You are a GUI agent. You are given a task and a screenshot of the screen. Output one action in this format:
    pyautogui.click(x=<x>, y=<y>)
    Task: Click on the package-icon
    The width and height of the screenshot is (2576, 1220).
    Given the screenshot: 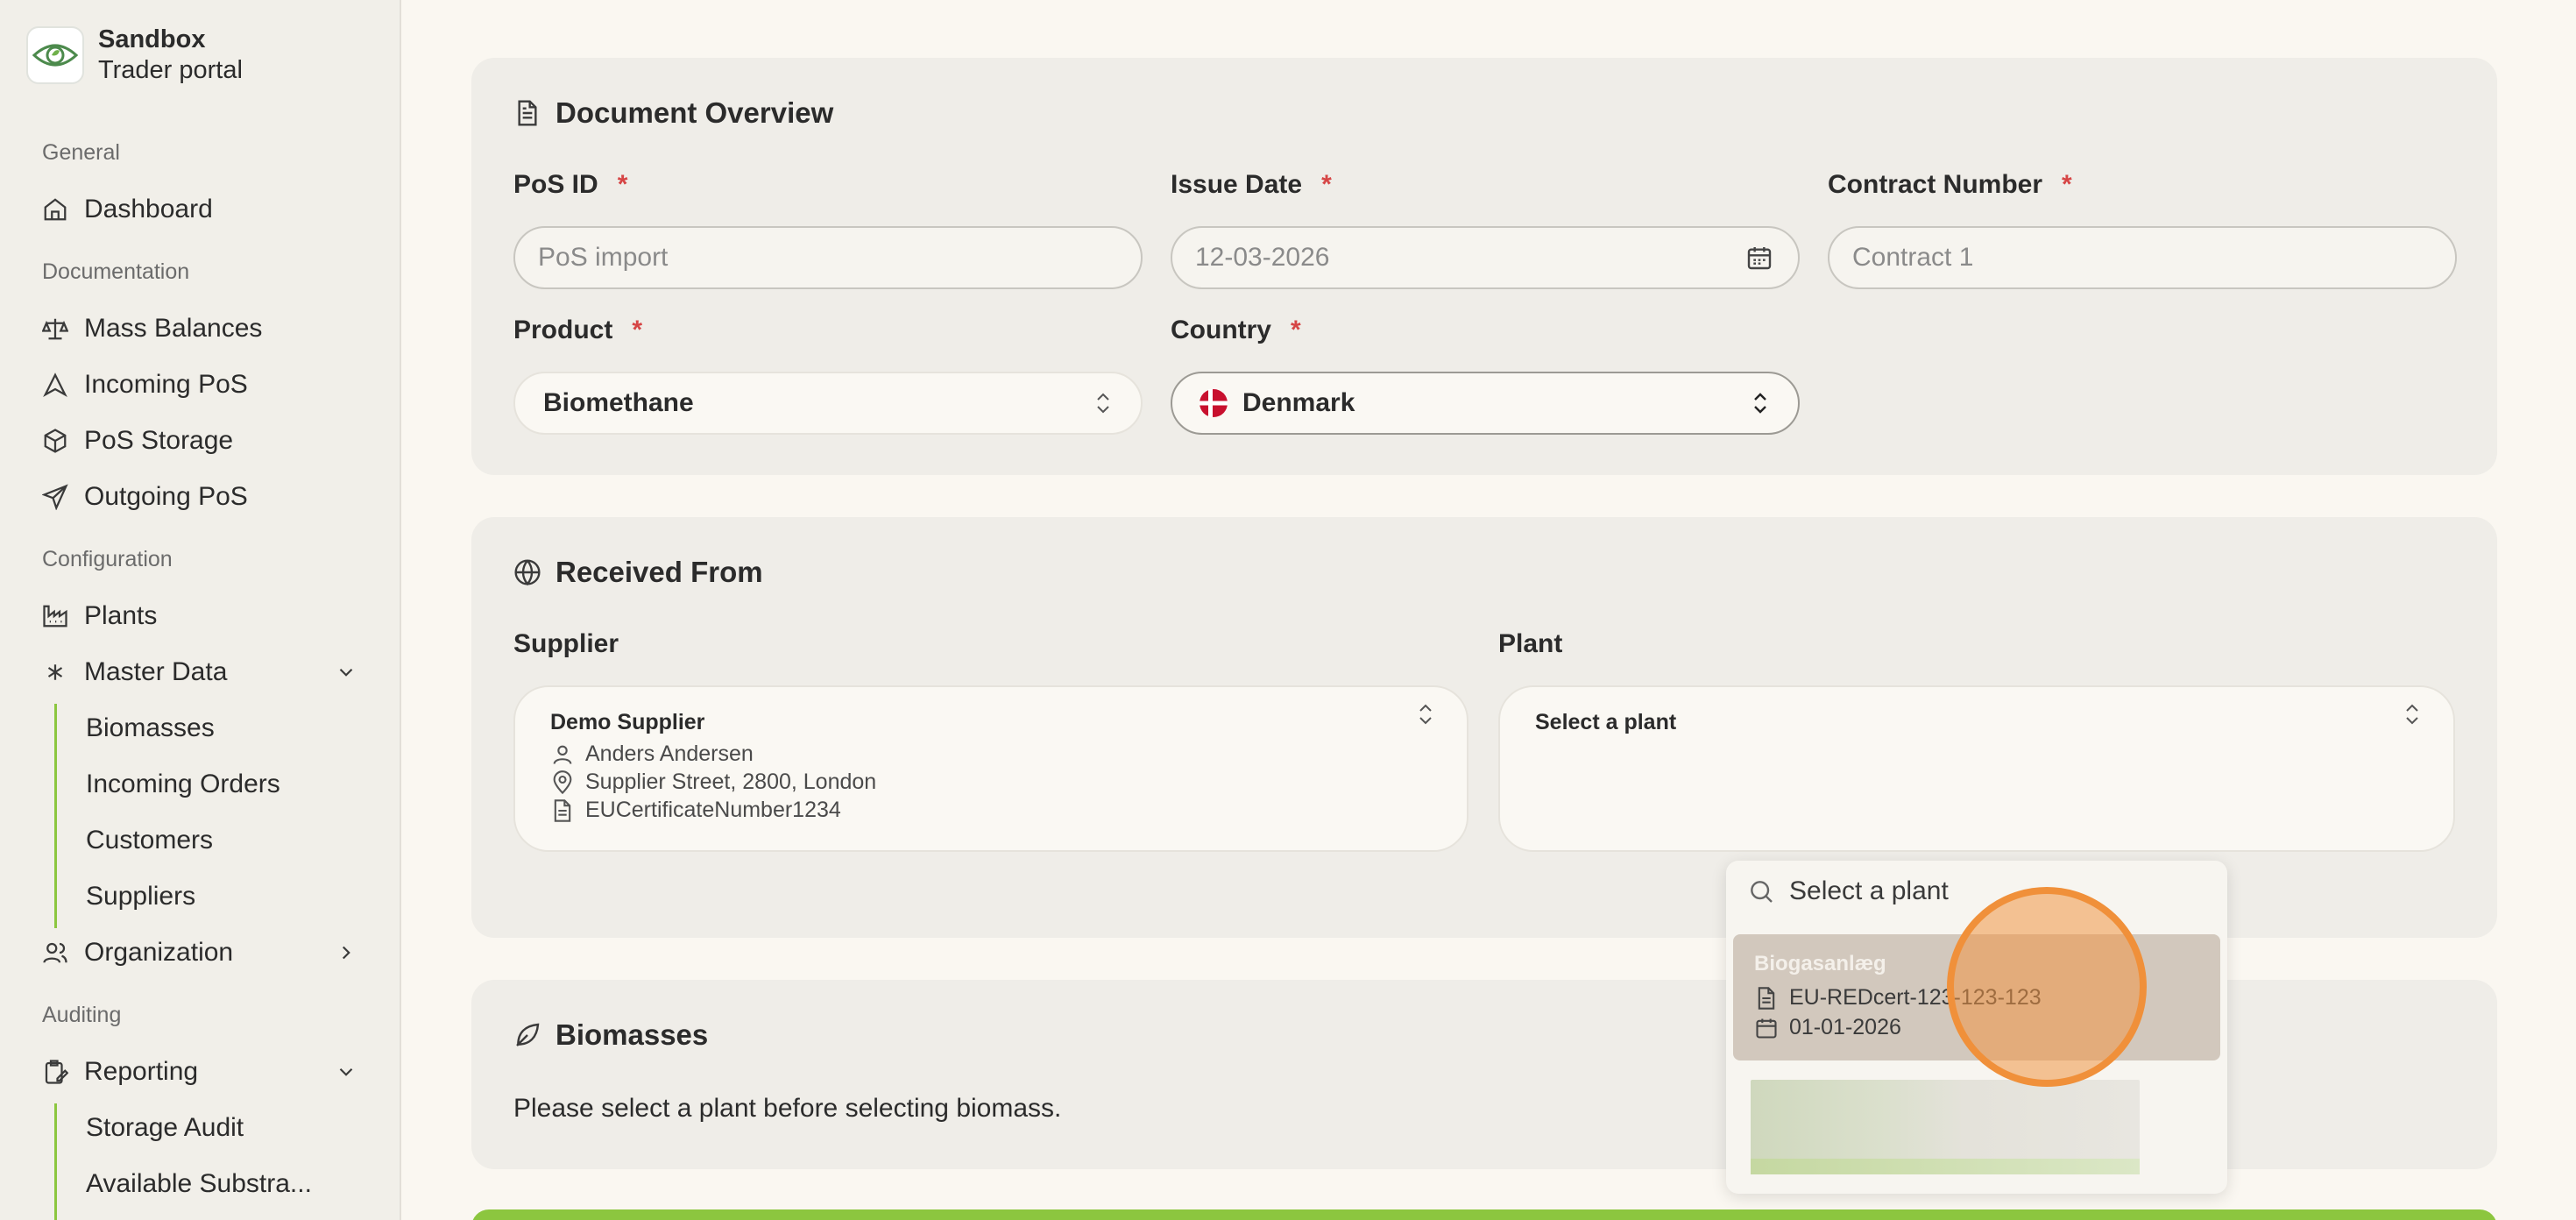 What is the action you would take?
    pyautogui.click(x=55, y=441)
    